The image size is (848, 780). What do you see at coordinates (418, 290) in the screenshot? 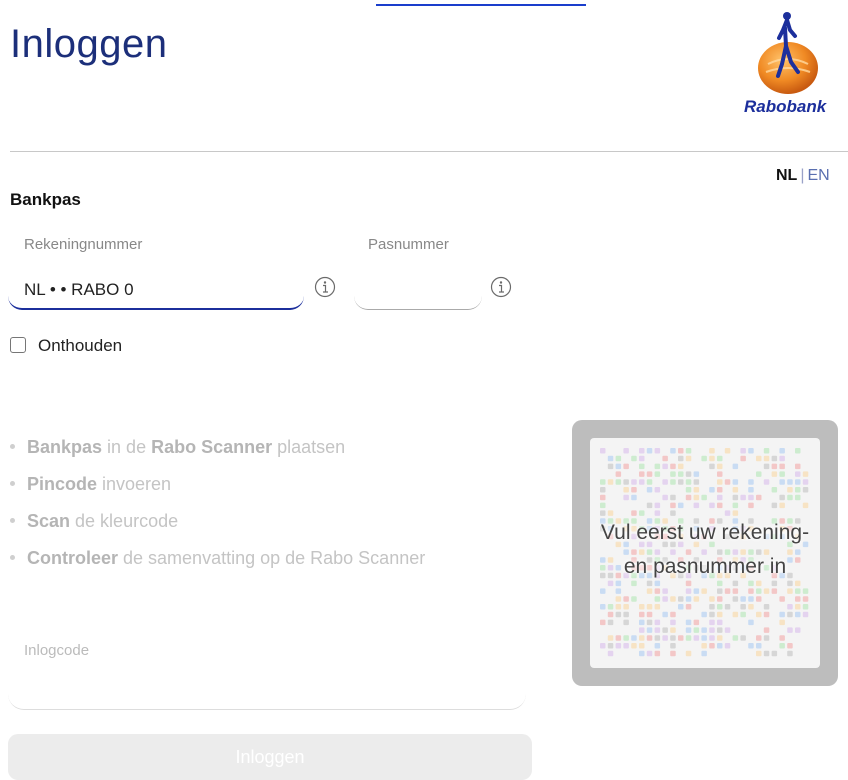
I see `card-number-input` at bounding box center [418, 290].